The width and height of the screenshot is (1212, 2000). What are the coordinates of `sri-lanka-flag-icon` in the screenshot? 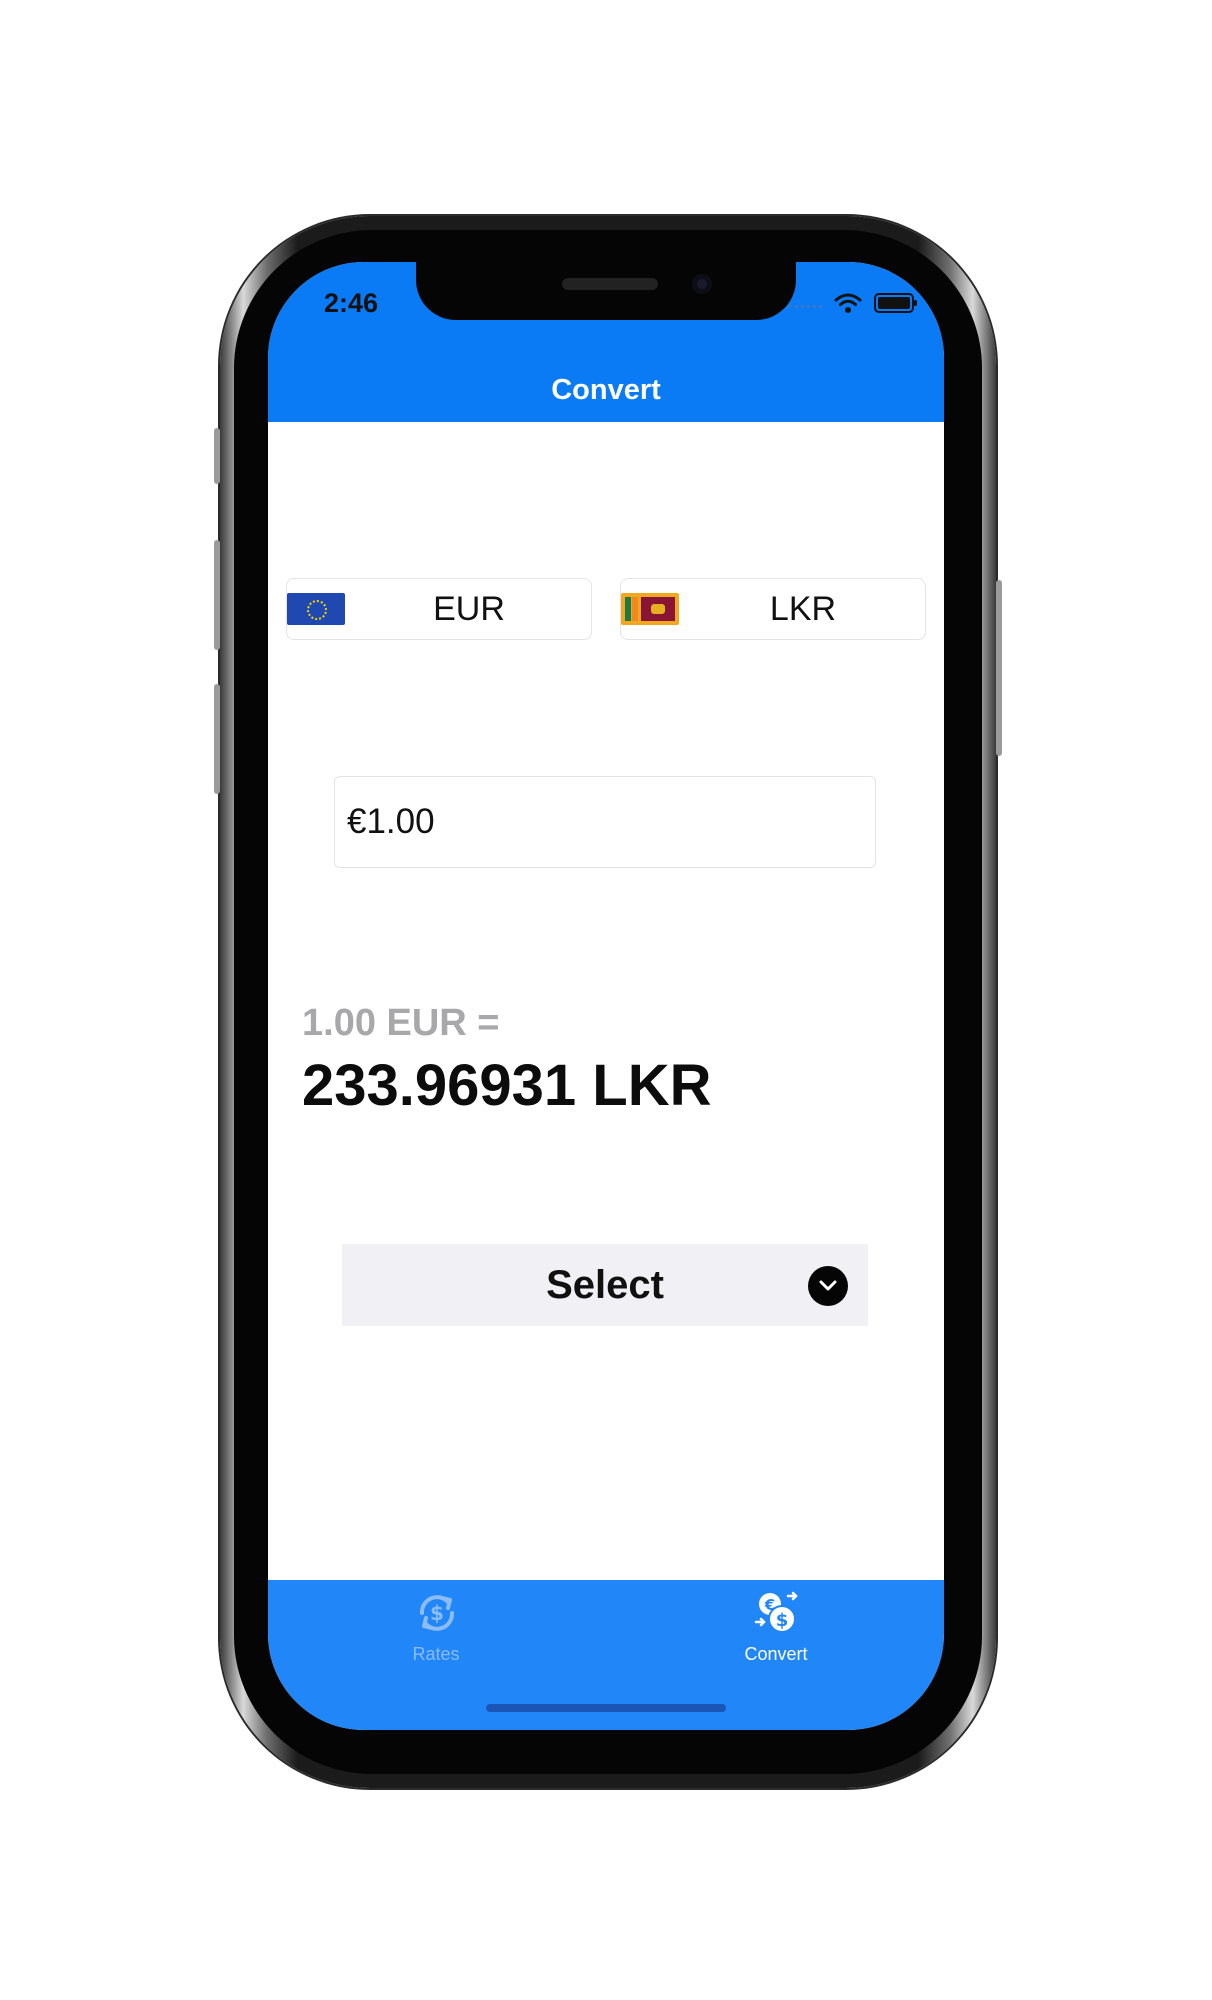 It's located at (650, 609).